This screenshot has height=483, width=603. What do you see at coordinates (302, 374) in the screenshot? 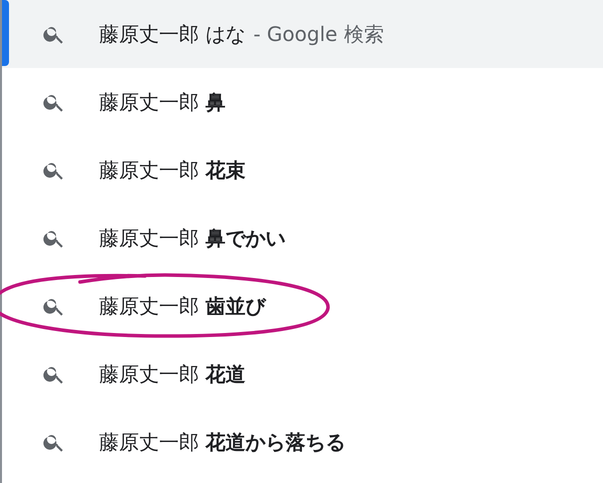
I see `suggestion-item: 藤原丈一郎 花道` at bounding box center [302, 374].